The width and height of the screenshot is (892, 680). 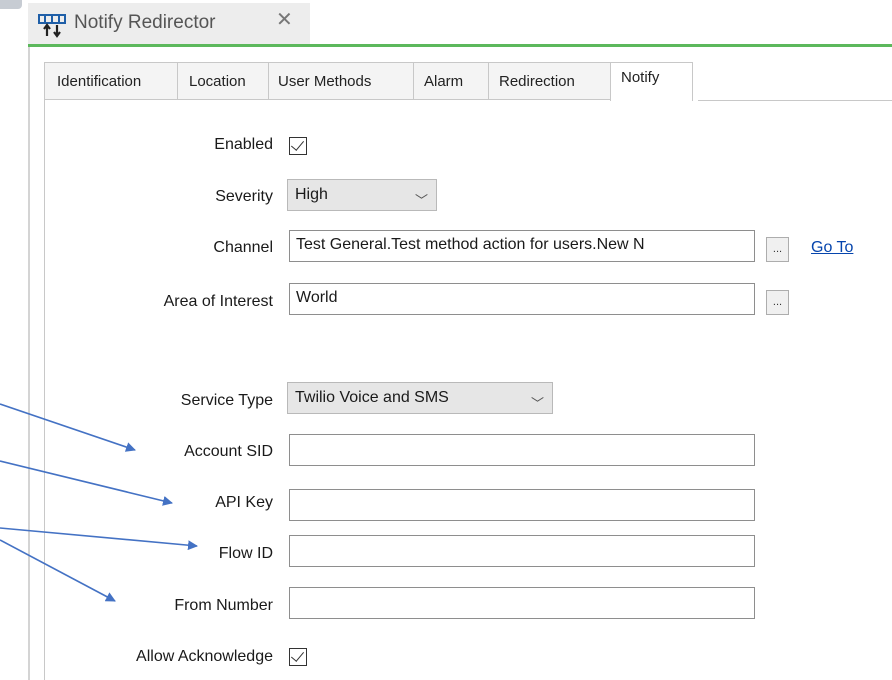 What do you see at coordinates (99, 539) in the screenshot?
I see `arrow-flow-id` at bounding box center [99, 539].